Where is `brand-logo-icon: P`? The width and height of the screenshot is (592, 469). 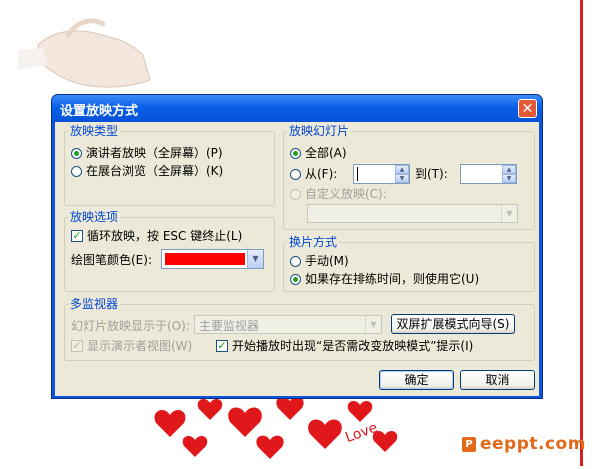
brand-logo-icon: P is located at coordinates (469, 444).